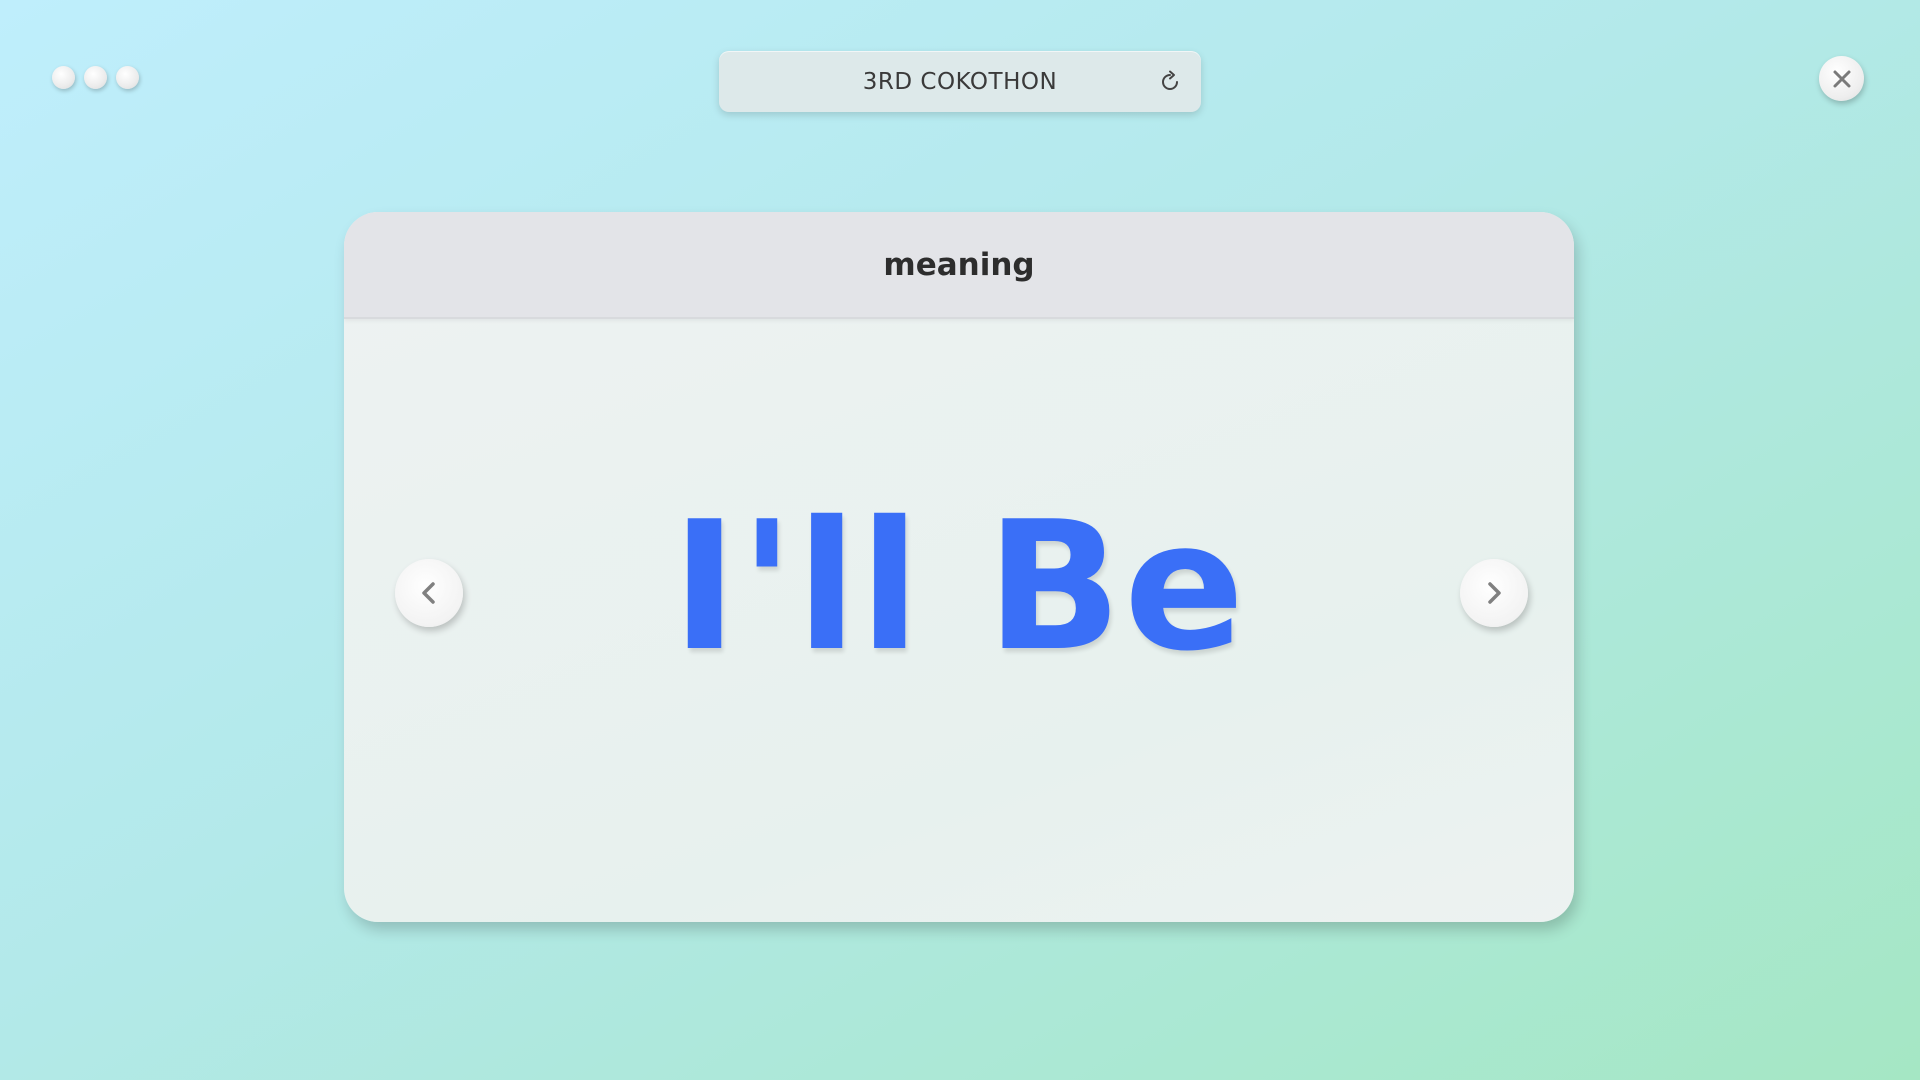 The height and width of the screenshot is (1080, 1920). I want to click on previous-card-button, so click(429, 593).